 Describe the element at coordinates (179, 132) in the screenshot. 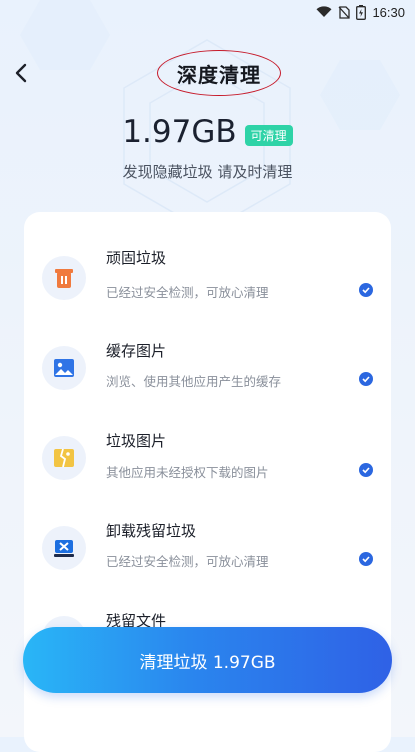

I see `junk-size-value: 1.97GB` at that location.